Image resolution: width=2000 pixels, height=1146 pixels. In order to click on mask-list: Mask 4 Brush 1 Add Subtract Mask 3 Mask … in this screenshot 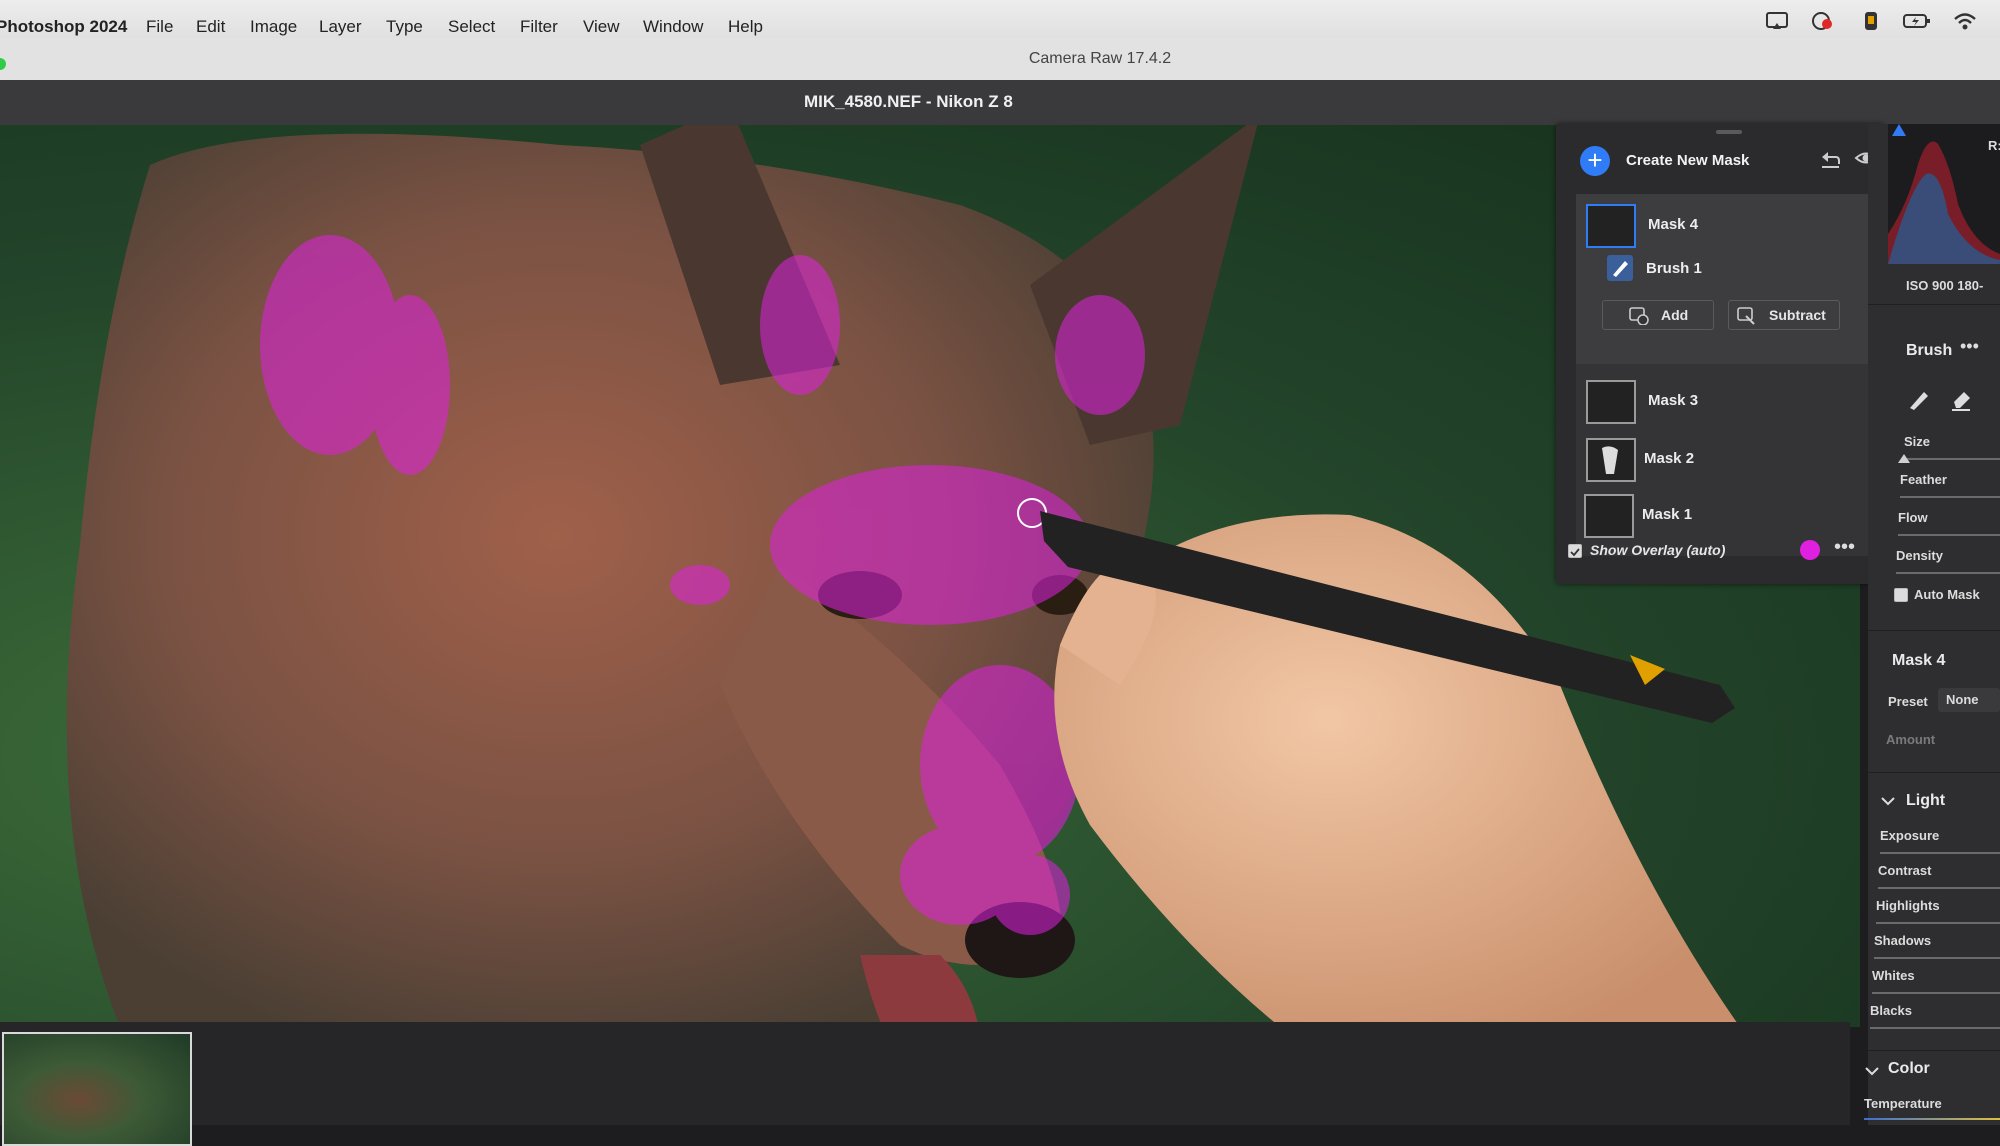, I will do `click(1722, 375)`.